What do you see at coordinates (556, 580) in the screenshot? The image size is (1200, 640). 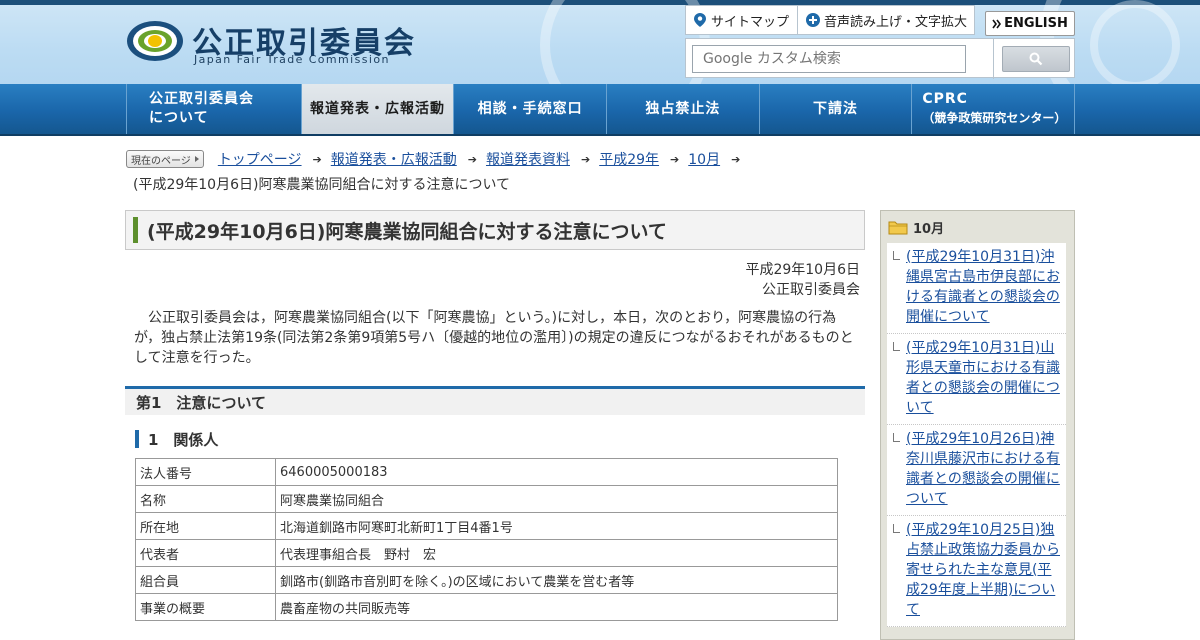 I see `table-value: 釧路市(釧路市音別町を除く。)の区域において農業を営む者等` at bounding box center [556, 580].